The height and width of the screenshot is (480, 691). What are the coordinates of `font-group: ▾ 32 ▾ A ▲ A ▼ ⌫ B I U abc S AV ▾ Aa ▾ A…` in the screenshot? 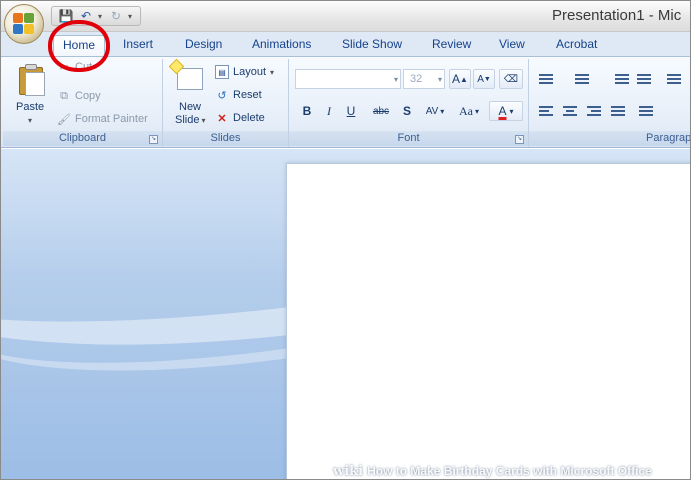 It's located at (409, 103).